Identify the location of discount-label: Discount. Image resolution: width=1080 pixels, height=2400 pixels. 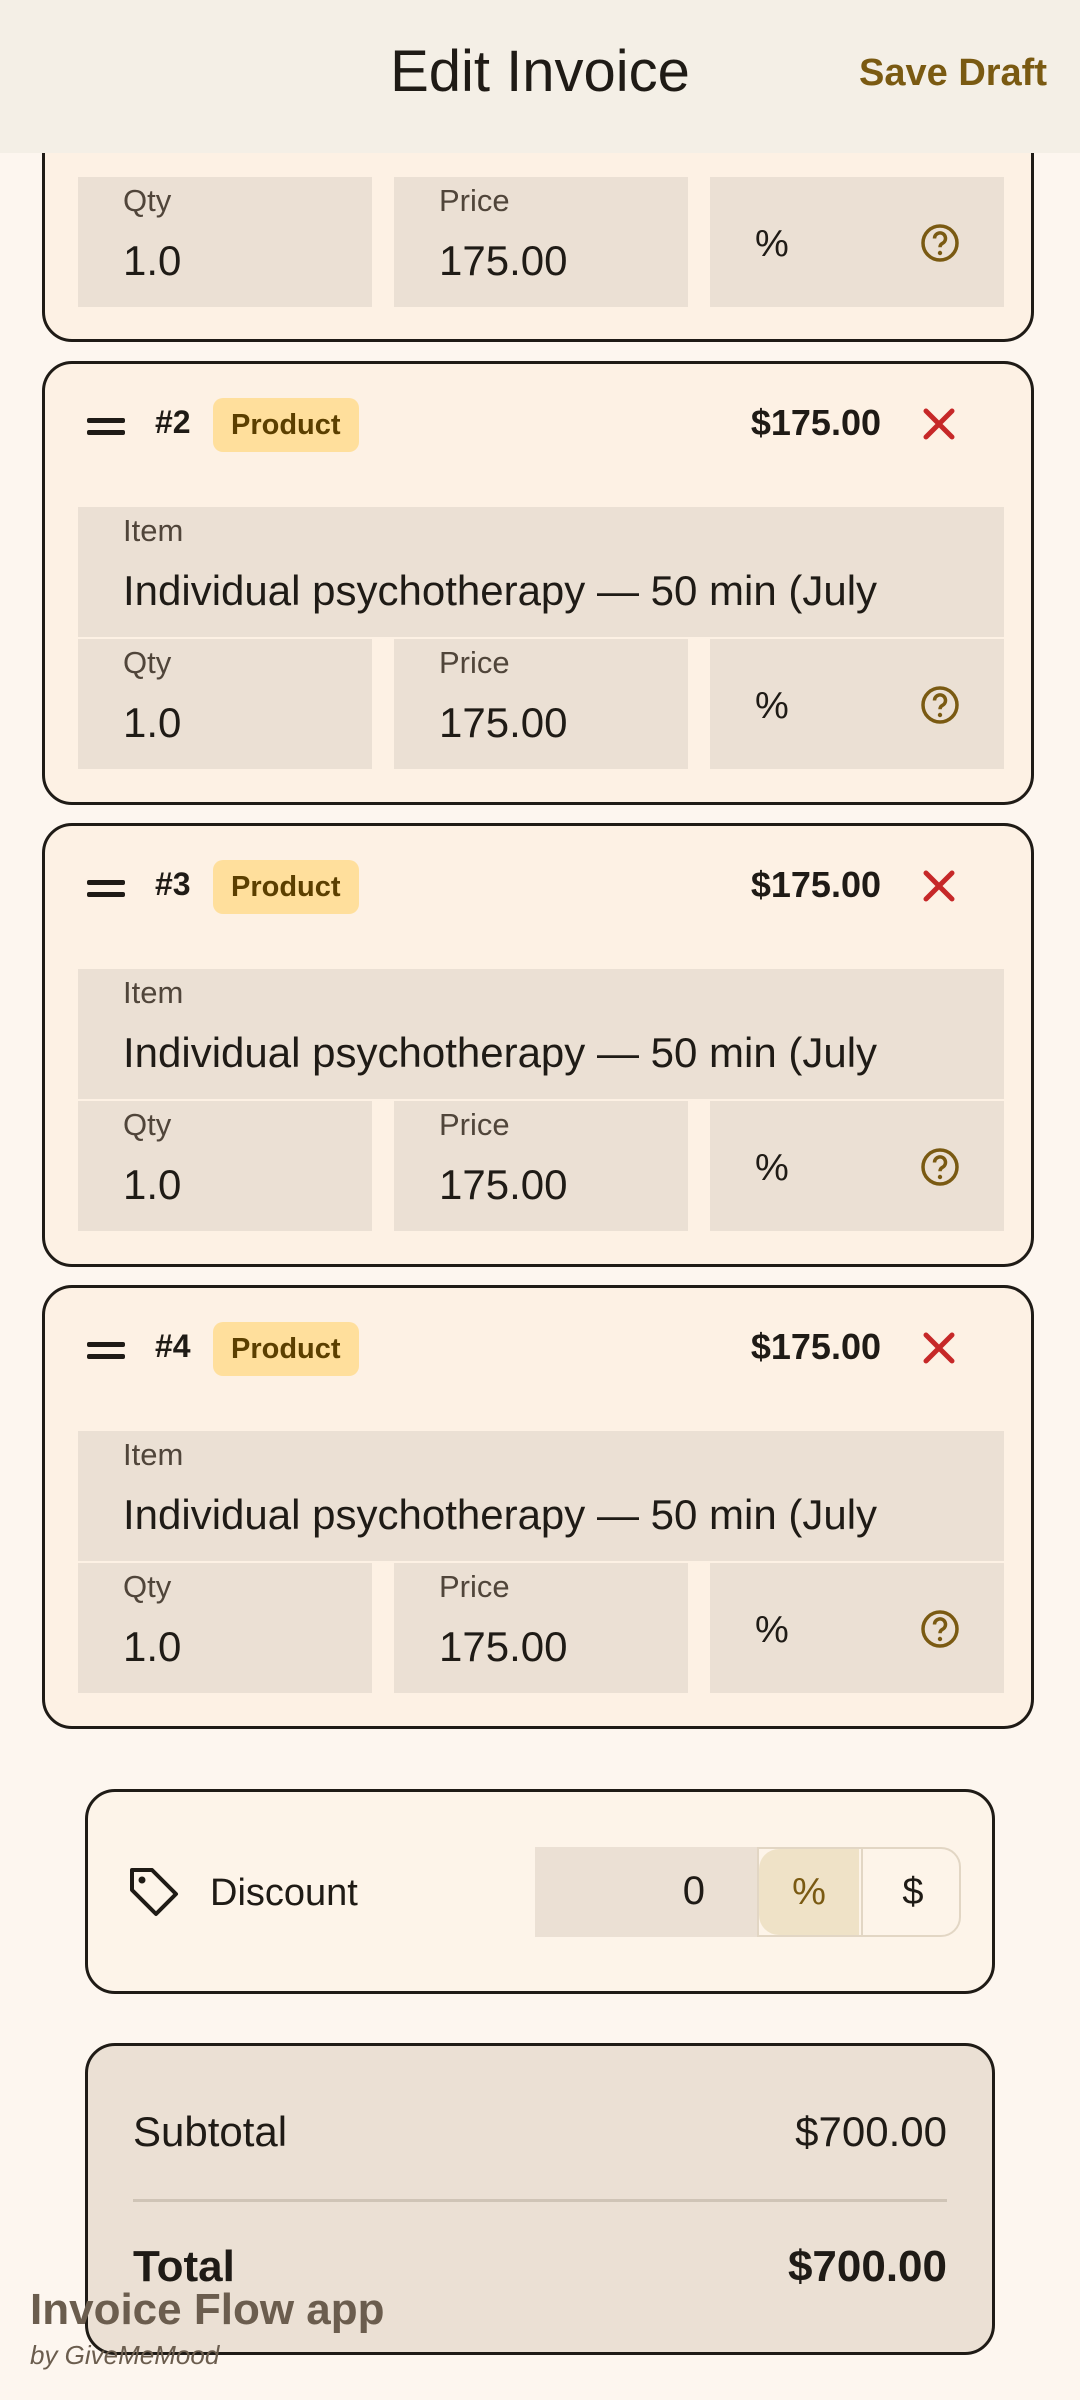
(284, 1893).